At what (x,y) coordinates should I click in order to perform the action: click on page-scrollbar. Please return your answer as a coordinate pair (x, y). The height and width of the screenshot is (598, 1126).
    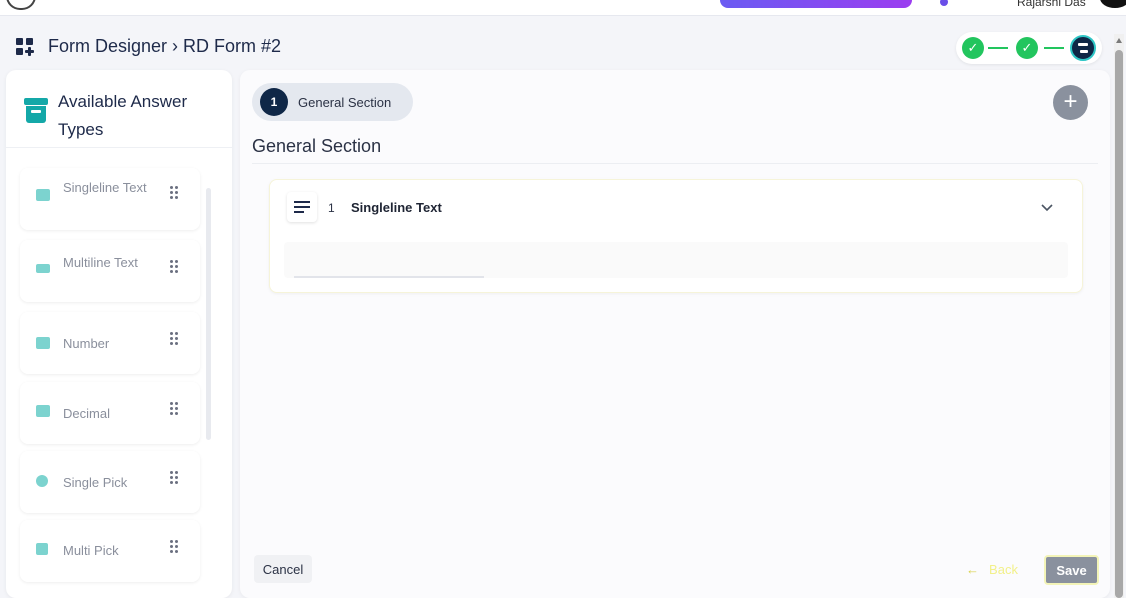
    Looking at the image, I should click on (1119, 316).